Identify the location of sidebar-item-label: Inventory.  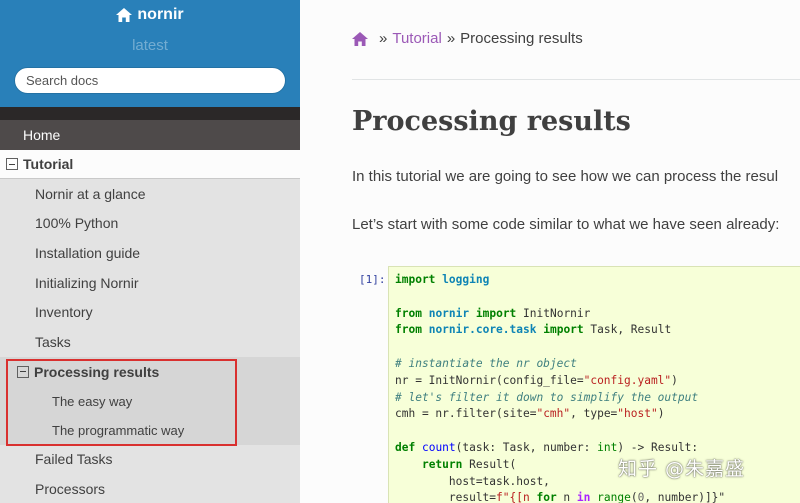
(64, 312).